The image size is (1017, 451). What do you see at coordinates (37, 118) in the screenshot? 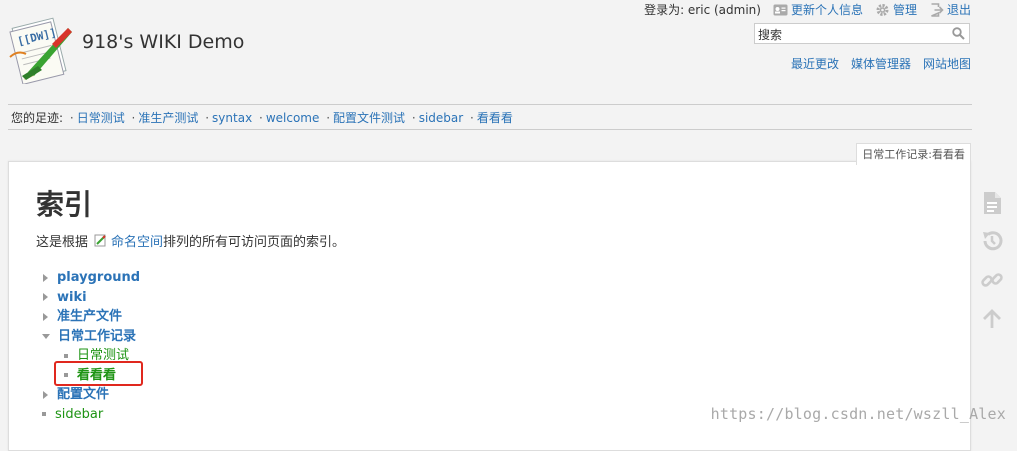
I see `breadcrumb-label: 您的足迹:` at bounding box center [37, 118].